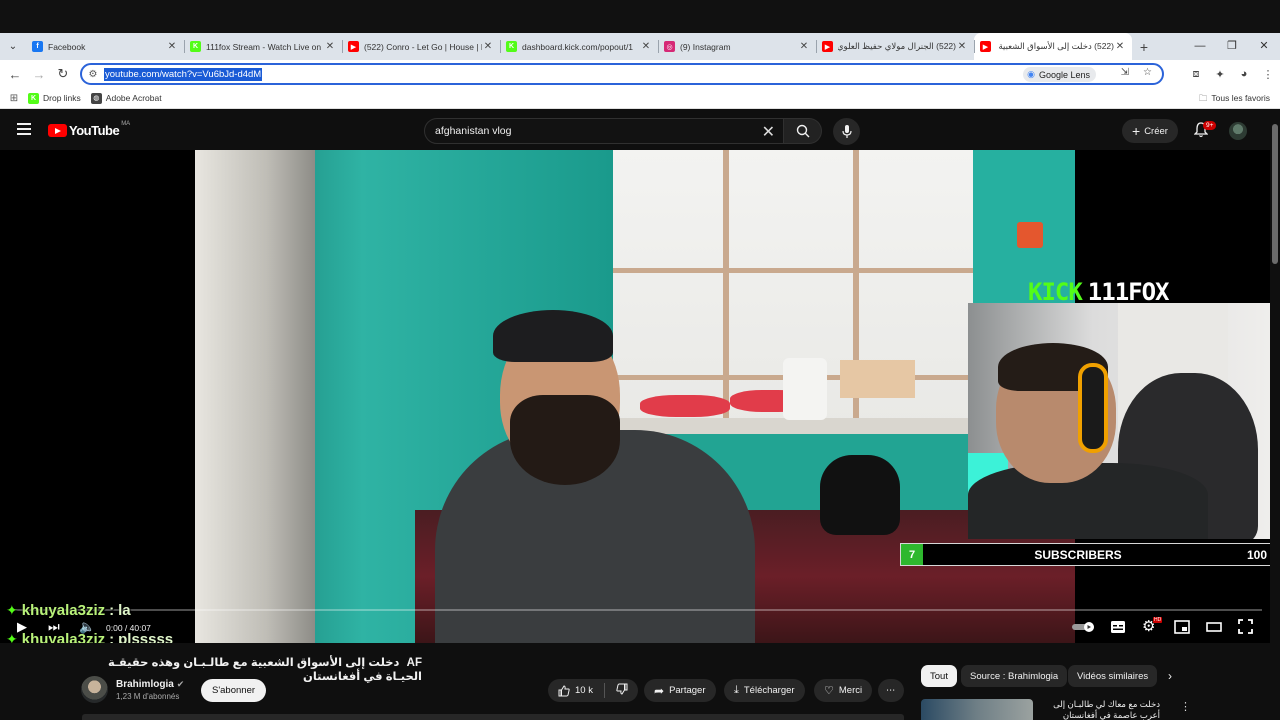 This screenshot has width=1280, height=720. I want to click on menu-dots-icon: ⋮, so click(1268, 74).